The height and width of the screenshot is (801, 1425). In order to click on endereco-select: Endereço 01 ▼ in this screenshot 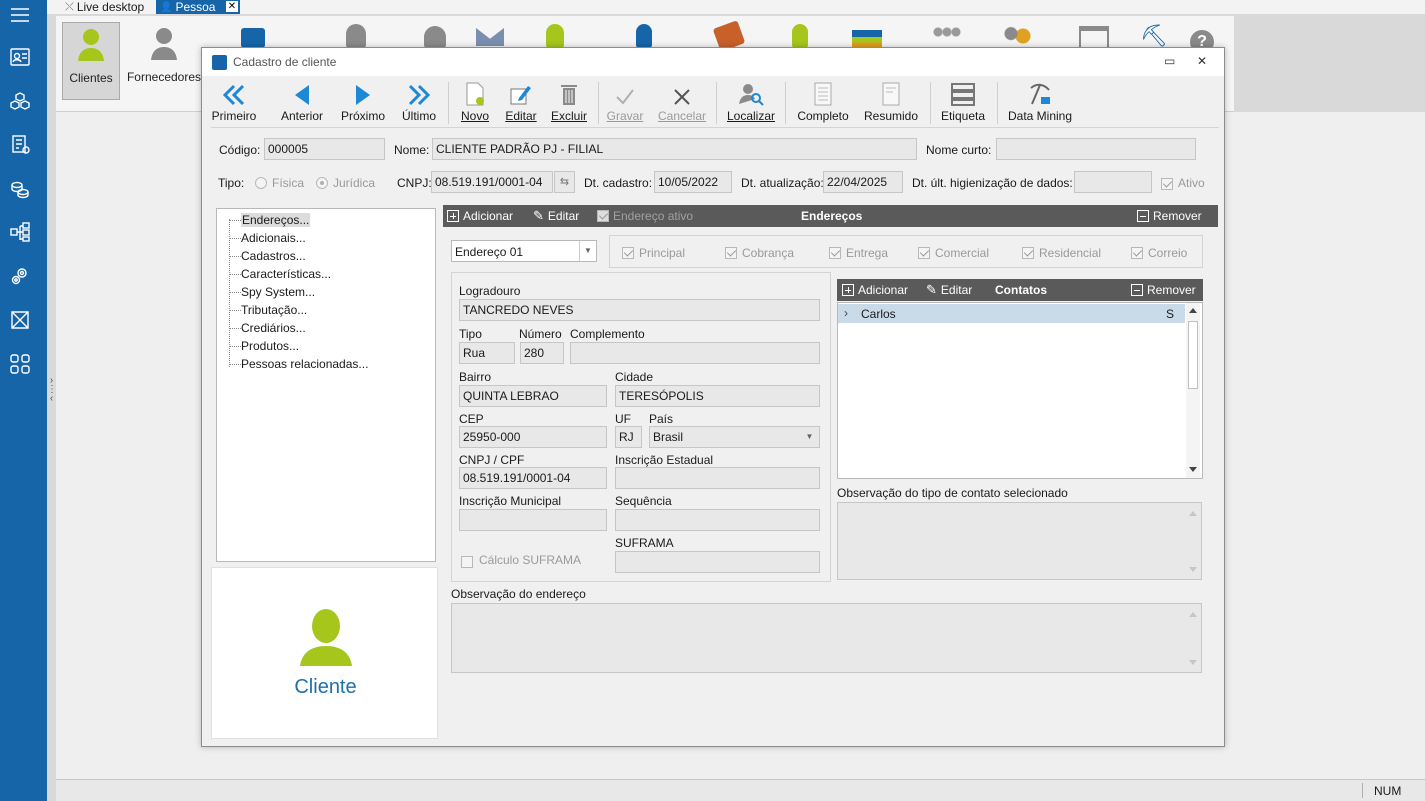, I will do `click(524, 251)`.